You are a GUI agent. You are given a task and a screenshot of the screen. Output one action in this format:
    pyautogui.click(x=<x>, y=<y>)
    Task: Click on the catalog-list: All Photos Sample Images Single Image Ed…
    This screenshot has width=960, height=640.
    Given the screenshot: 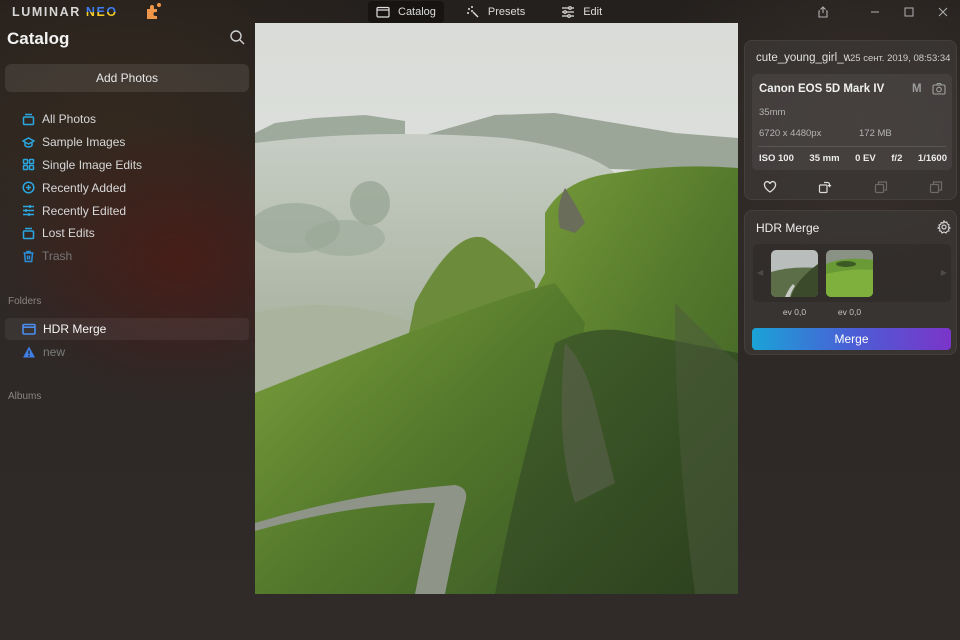 What is the action you would take?
    pyautogui.click(x=127, y=188)
    